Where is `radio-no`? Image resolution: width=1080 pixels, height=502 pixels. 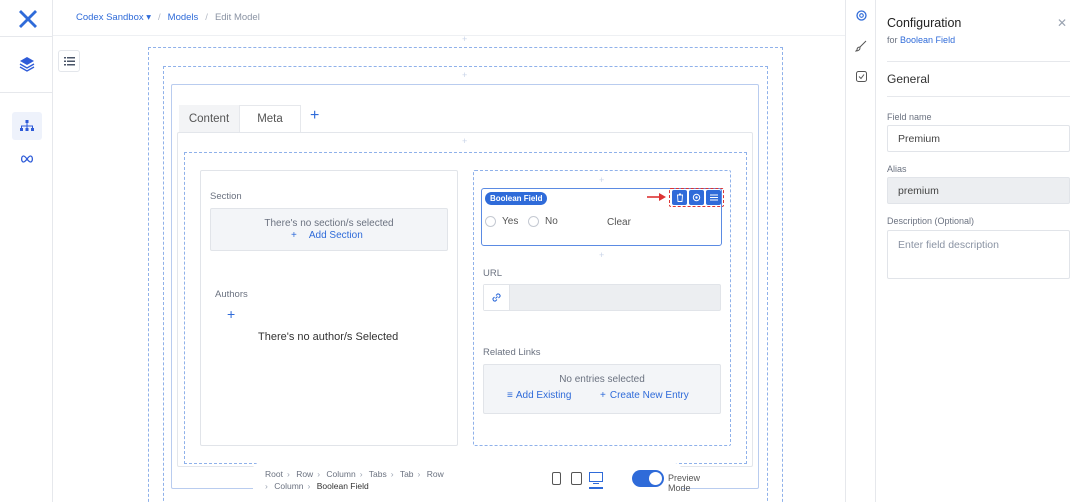
radio-no is located at coordinates (533, 221).